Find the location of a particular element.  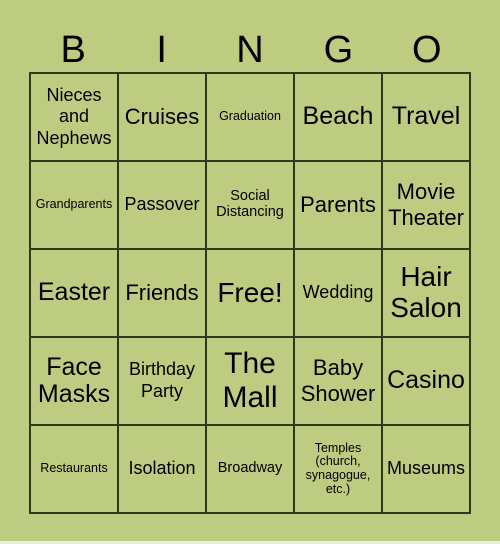

bingo-cell-label: Free! is located at coordinates (250, 292).